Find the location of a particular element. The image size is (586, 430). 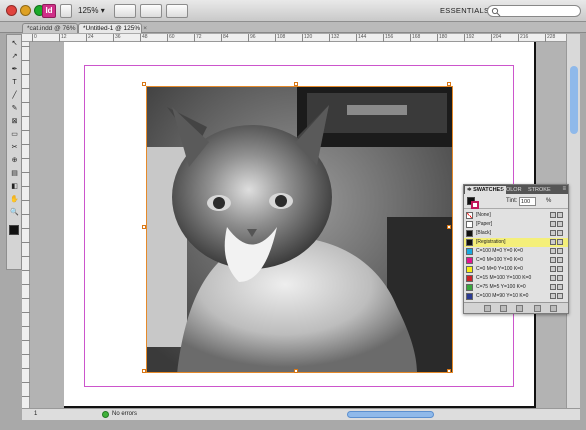

tint-input: 100 is located at coordinates (527, 201).